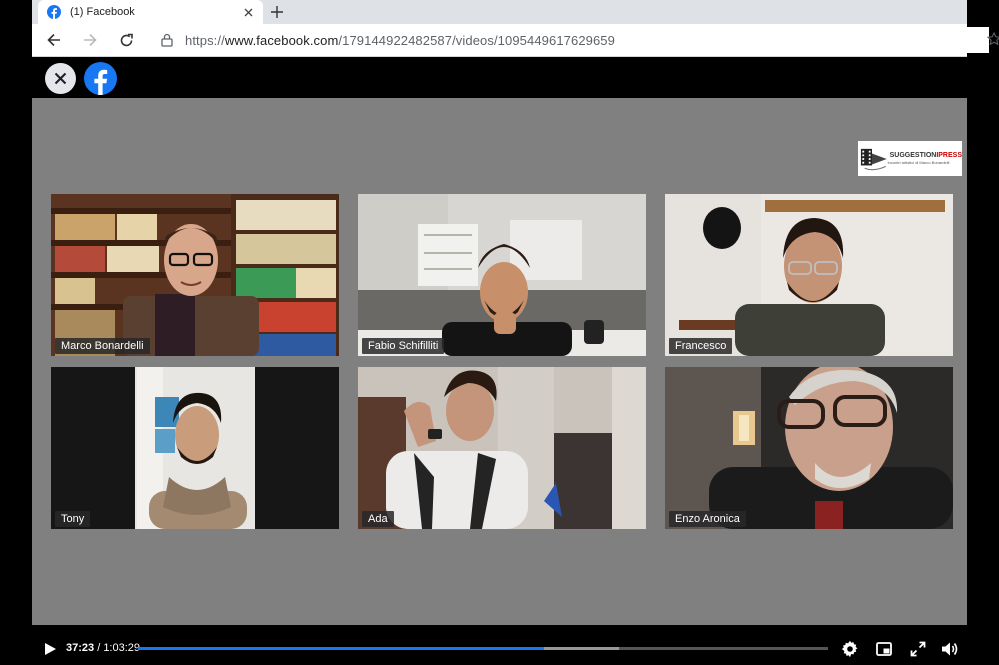  I want to click on miniplayer-button, so click(884, 649).